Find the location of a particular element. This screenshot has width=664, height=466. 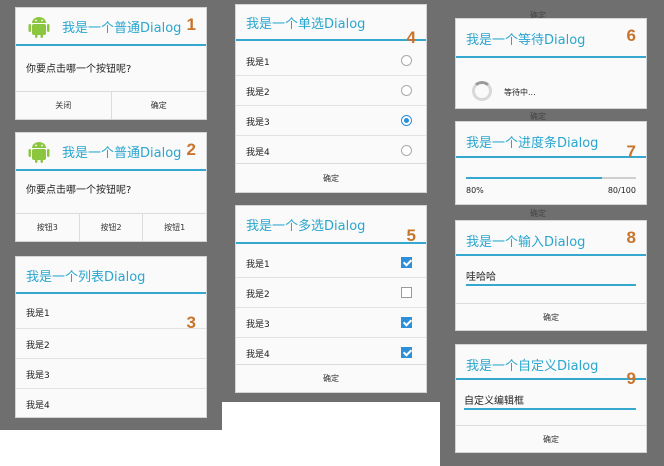

checkbox-option: 我是3 is located at coordinates (331, 322).